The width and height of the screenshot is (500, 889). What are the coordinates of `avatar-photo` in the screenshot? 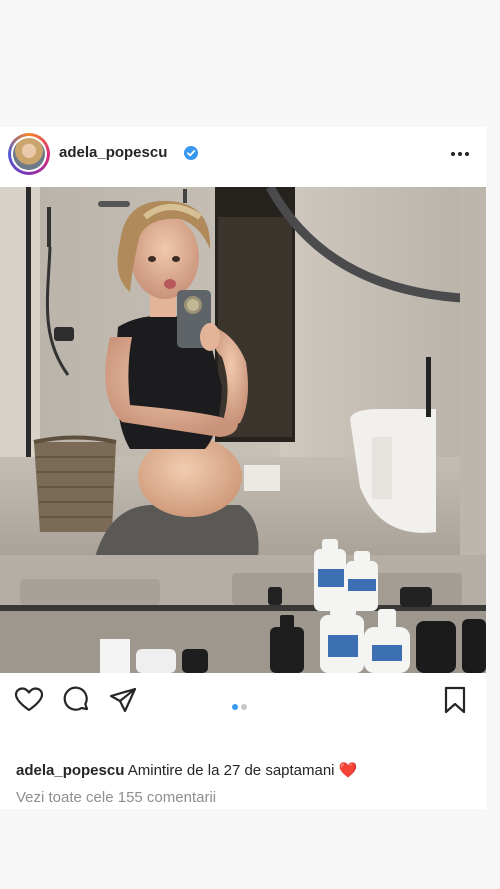 It's located at (29, 154).